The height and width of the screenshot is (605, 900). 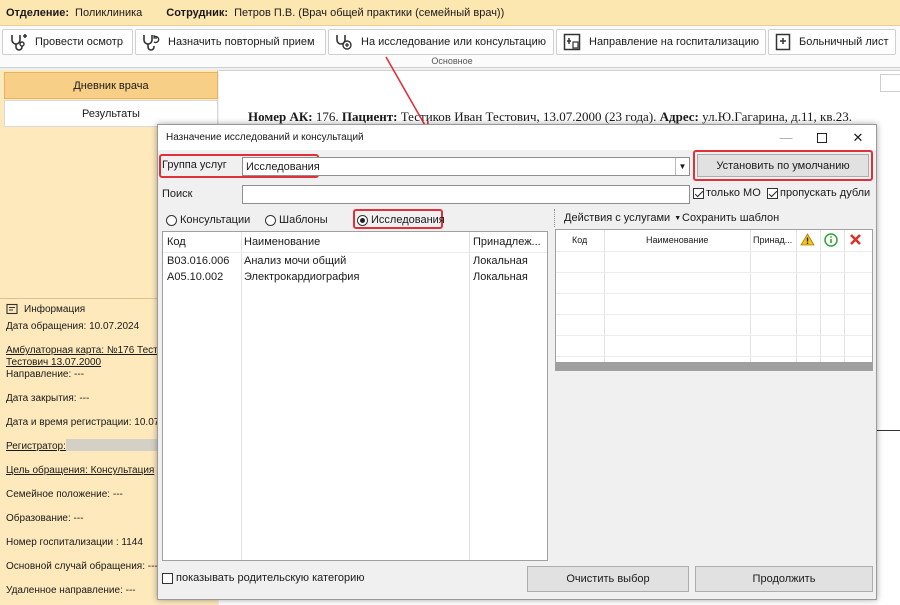 I want to click on service-group-label: Группа услуг, so click(x=194, y=165).